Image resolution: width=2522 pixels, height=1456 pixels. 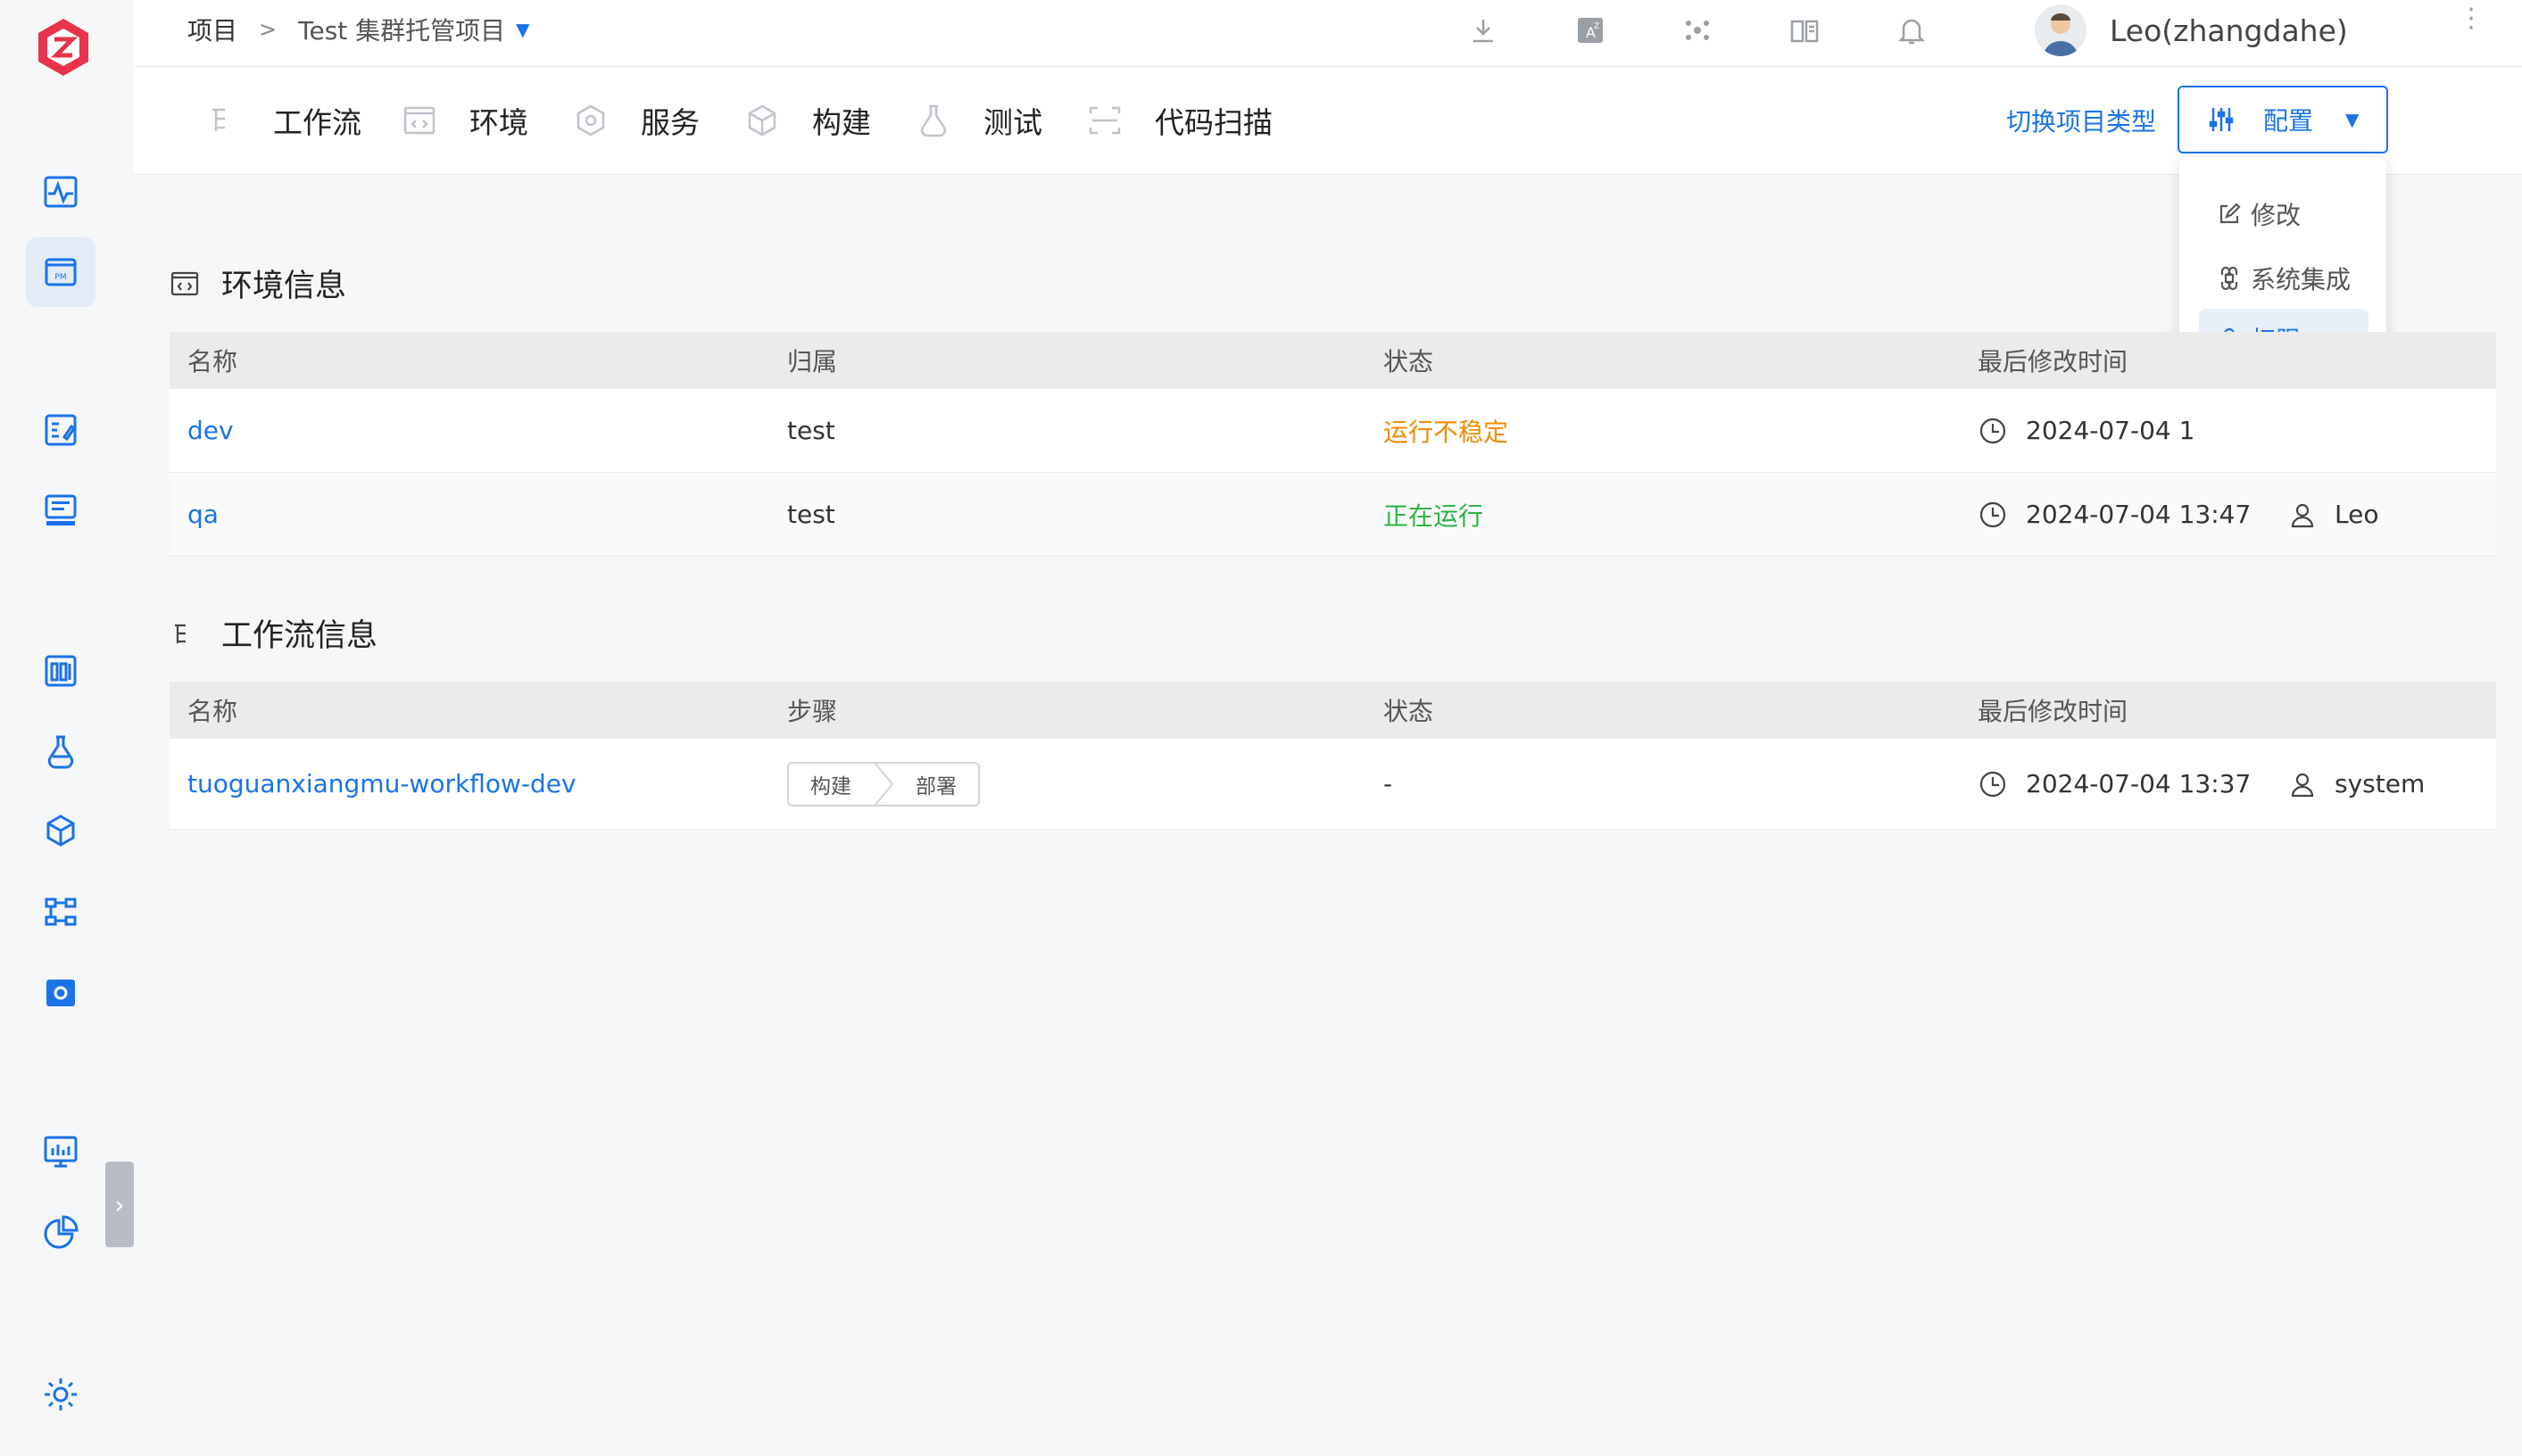 I want to click on tab-service-label: 服务, so click(x=670, y=123).